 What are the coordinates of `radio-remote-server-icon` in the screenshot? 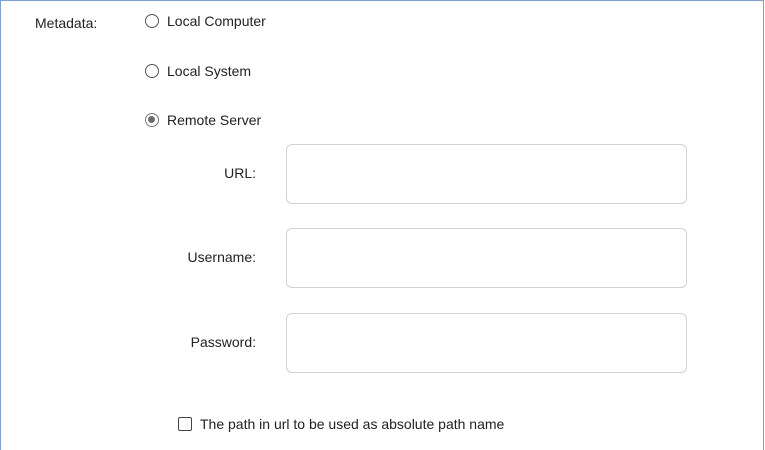 It's located at (152, 120).